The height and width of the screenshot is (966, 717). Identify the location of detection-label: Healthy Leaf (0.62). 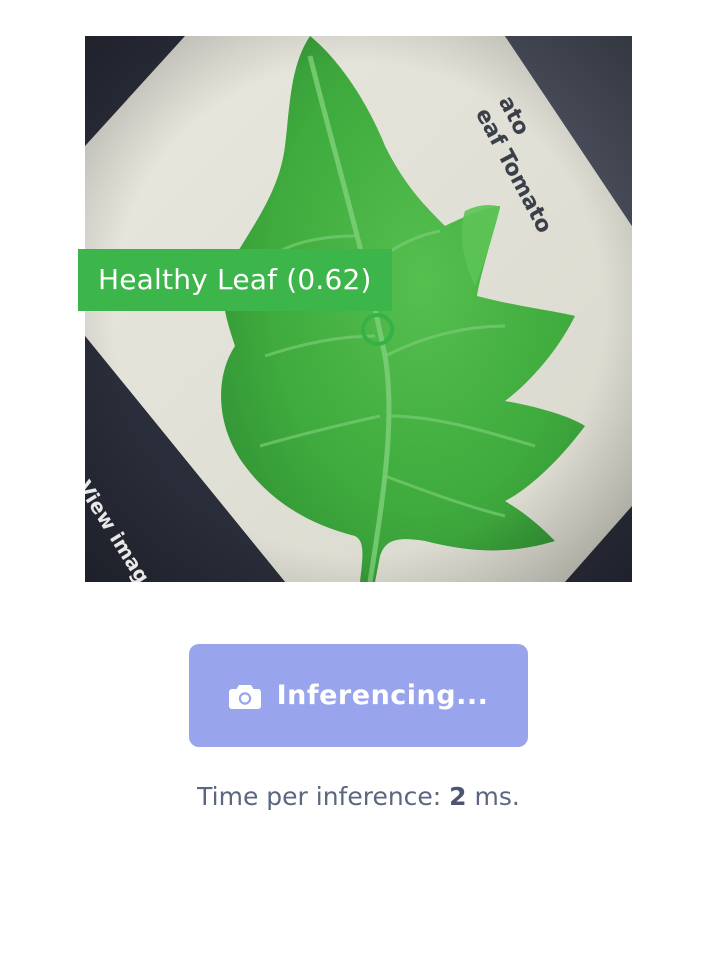
(235, 280).